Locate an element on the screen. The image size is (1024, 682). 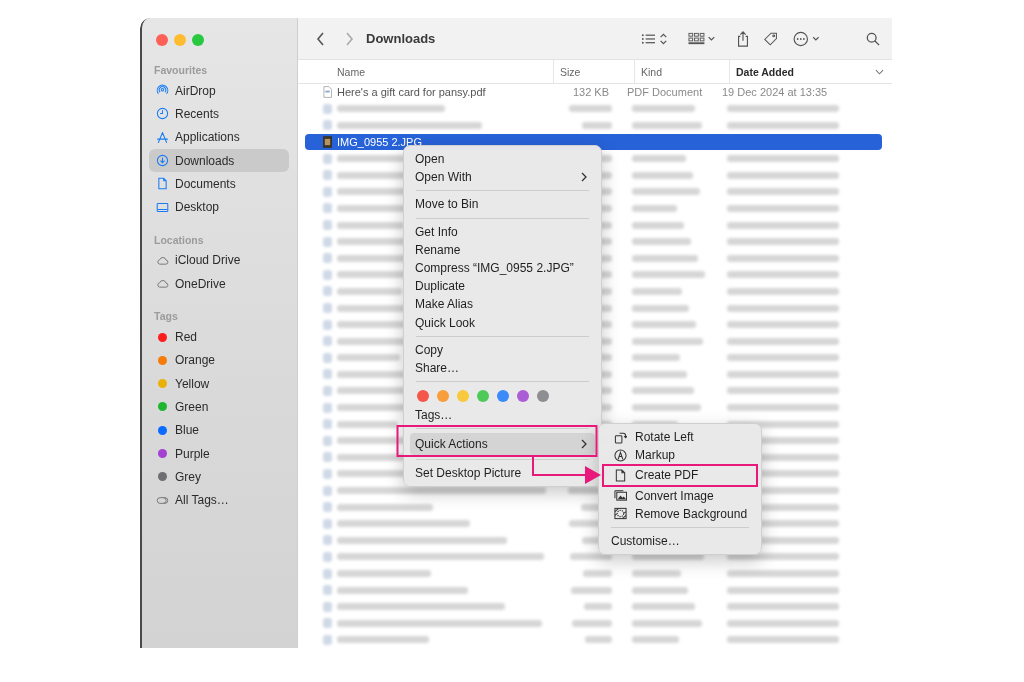
close-button is located at coordinates (162, 39).